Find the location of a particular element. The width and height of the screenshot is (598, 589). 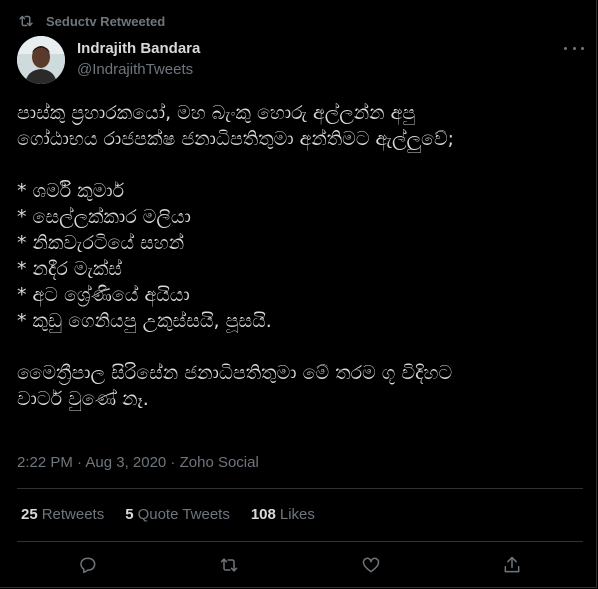

action-bar is located at coordinates (300, 565).